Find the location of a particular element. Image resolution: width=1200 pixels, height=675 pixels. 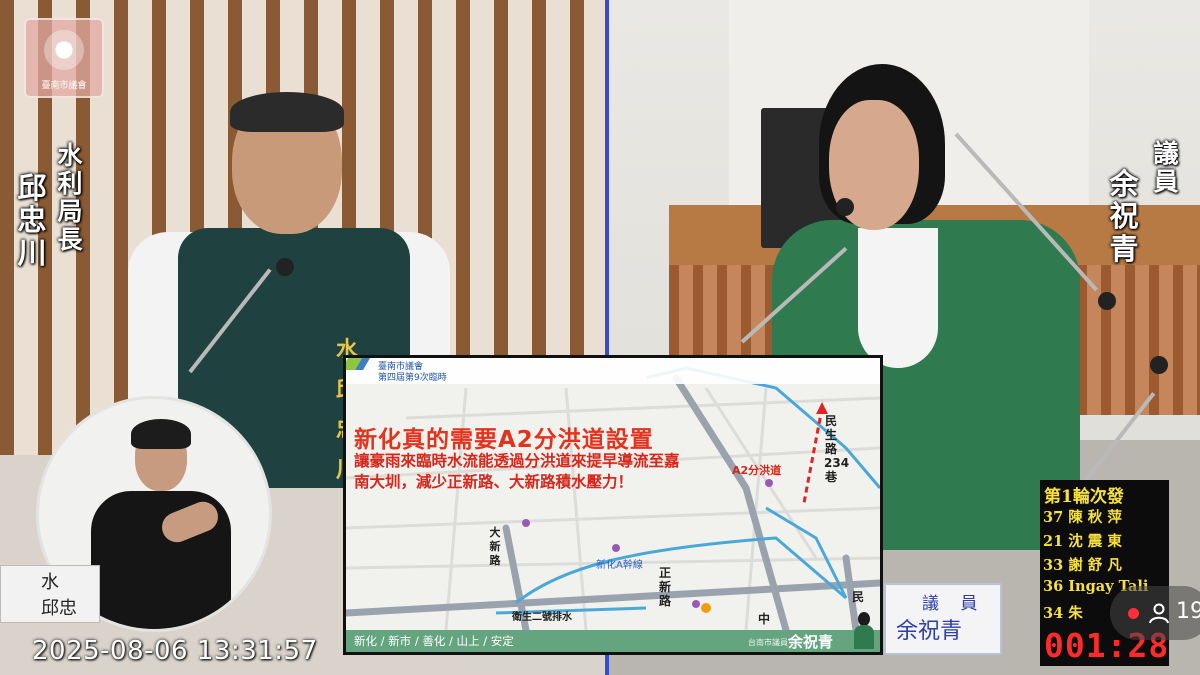

speaker-row: 21 沈 震 東 is located at coordinates (1082, 541).